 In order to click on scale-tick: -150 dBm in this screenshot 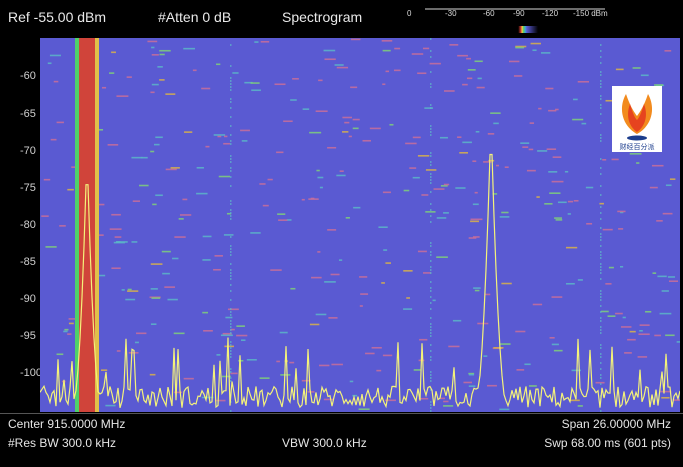, I will do `click(590, 13)`.